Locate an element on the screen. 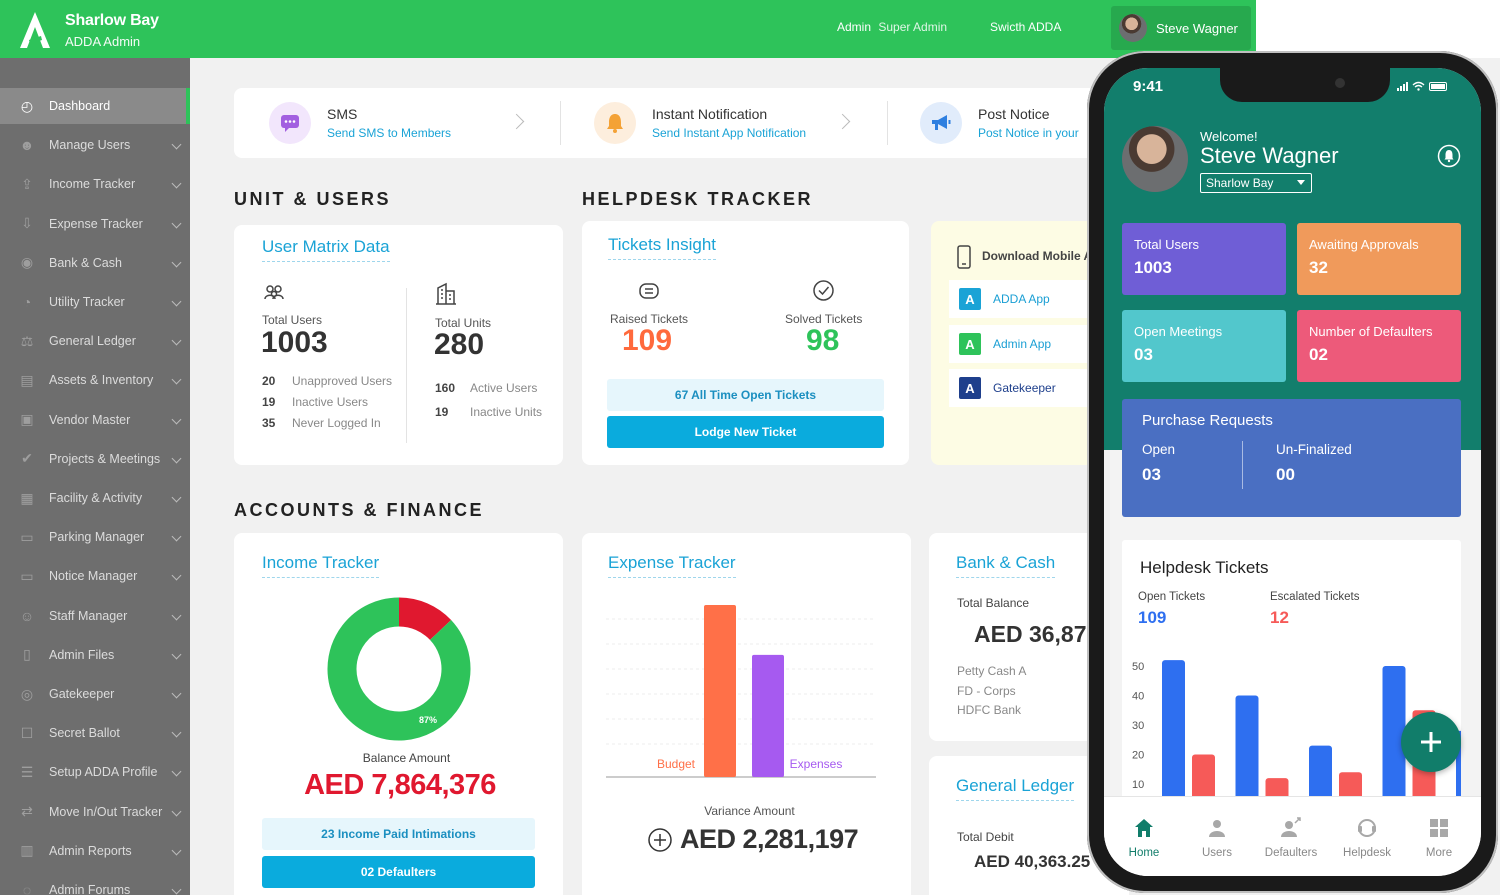  nav-home: Home is located at coordinates (1144, 838).